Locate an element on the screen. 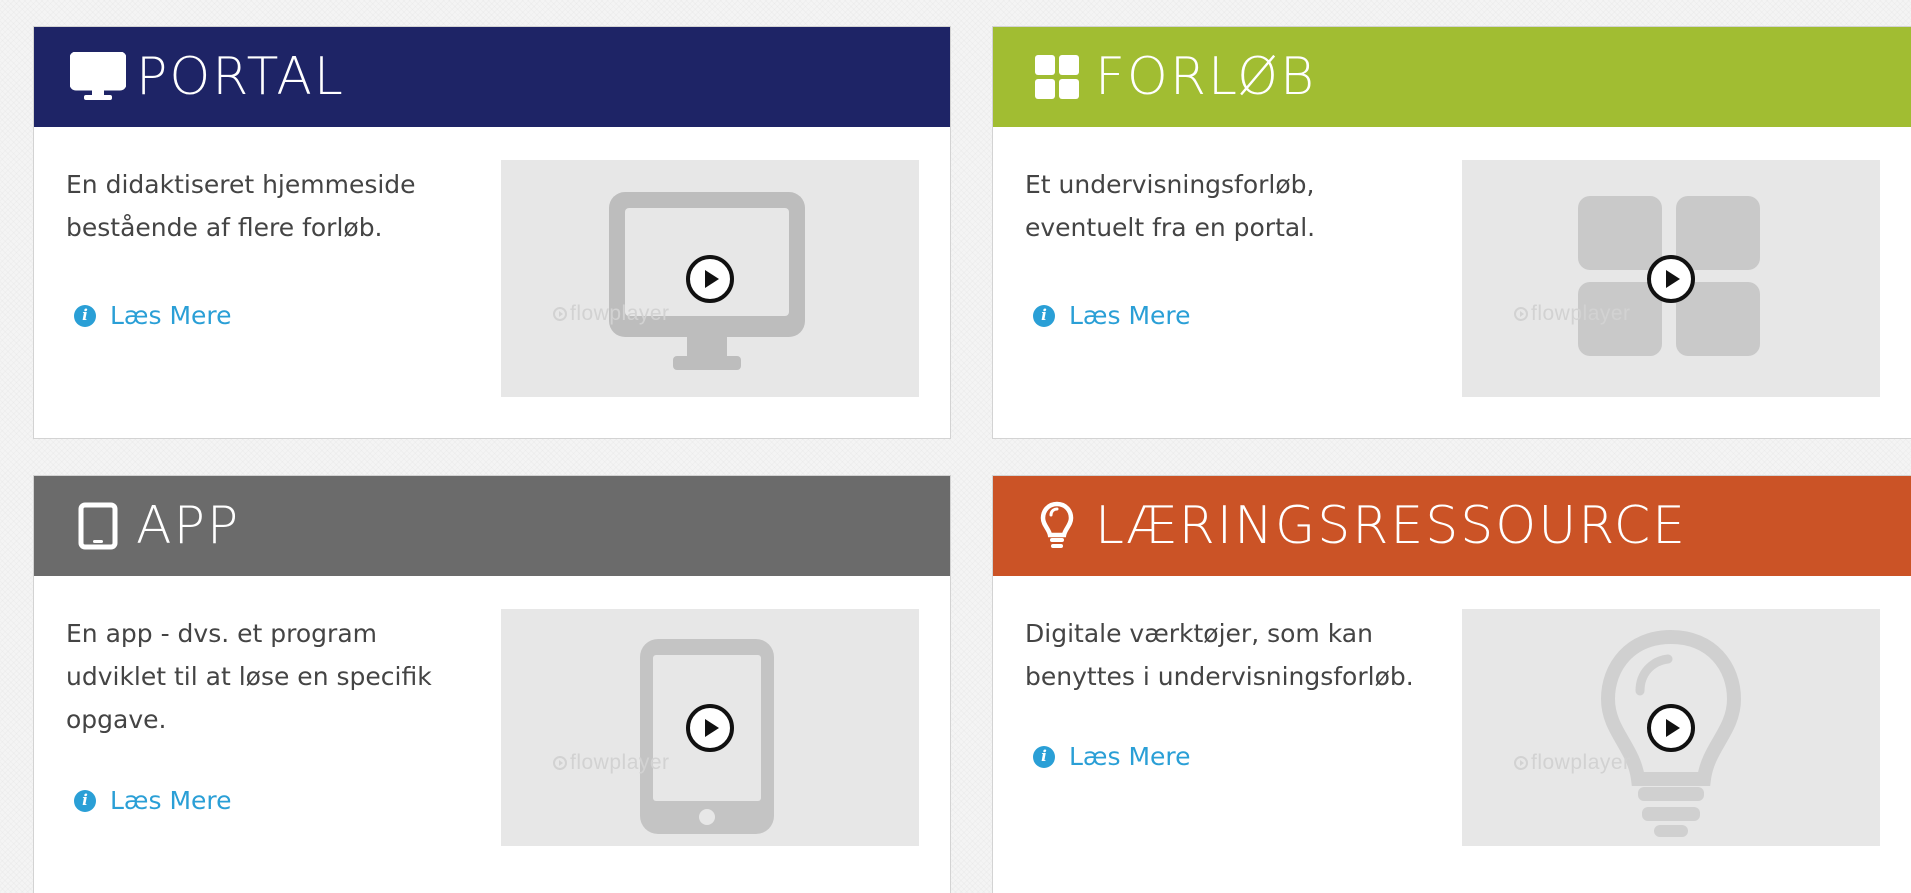  card-title-laeringsressource: LÆRINGSRESSOURCE is located at coordinates (1391, 526).